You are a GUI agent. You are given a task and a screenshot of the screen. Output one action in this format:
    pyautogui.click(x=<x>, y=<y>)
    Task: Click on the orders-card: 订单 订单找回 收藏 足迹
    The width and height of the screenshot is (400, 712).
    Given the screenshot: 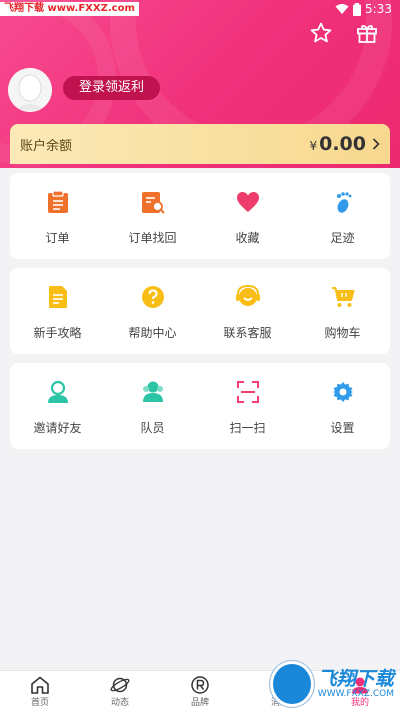 What is the action you would take?
    pyautogui.click(x=200, y=216)
    